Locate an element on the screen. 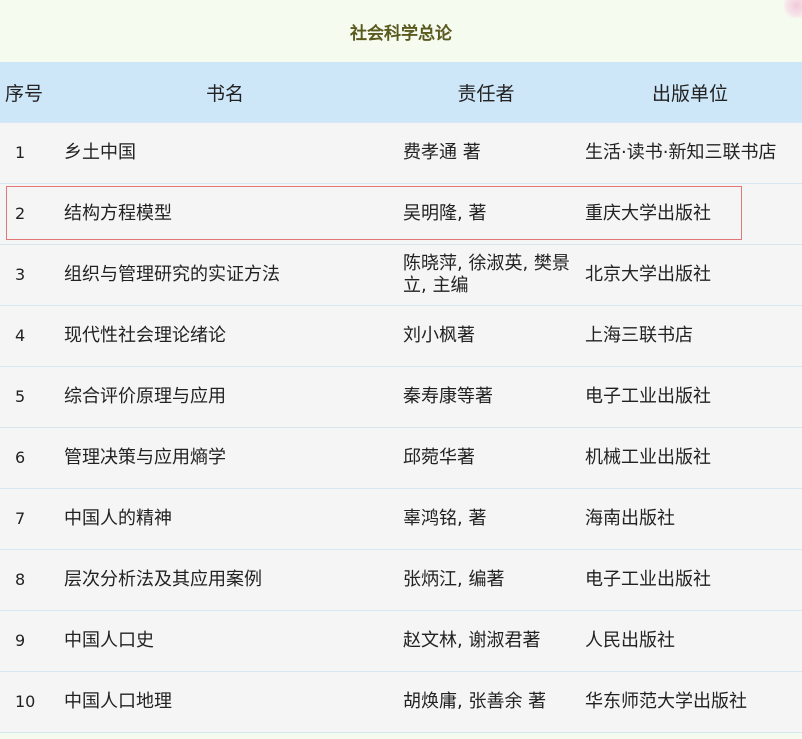 The width and height of the screenshot is (802, 739). cell-no: 1 is located at coordinates (27, 153).